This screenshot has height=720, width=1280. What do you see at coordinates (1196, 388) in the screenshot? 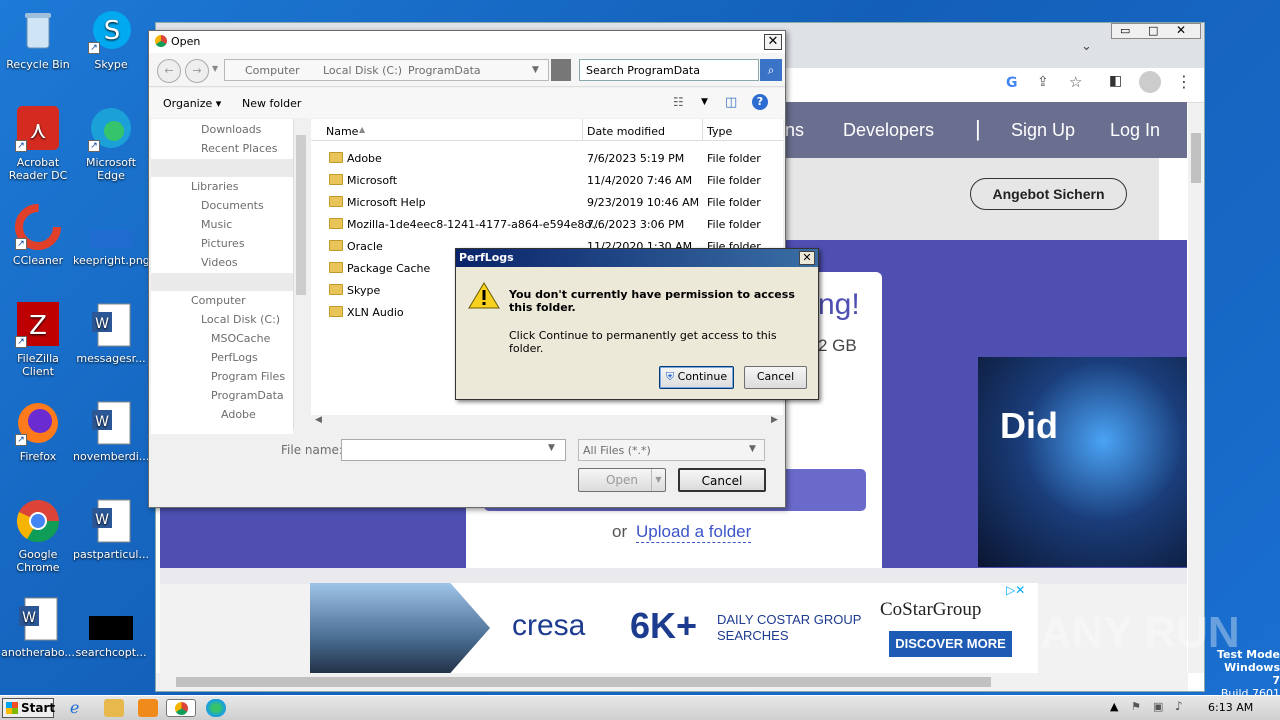
I see `page-scrollbar` at bounding box center [1196, 388].